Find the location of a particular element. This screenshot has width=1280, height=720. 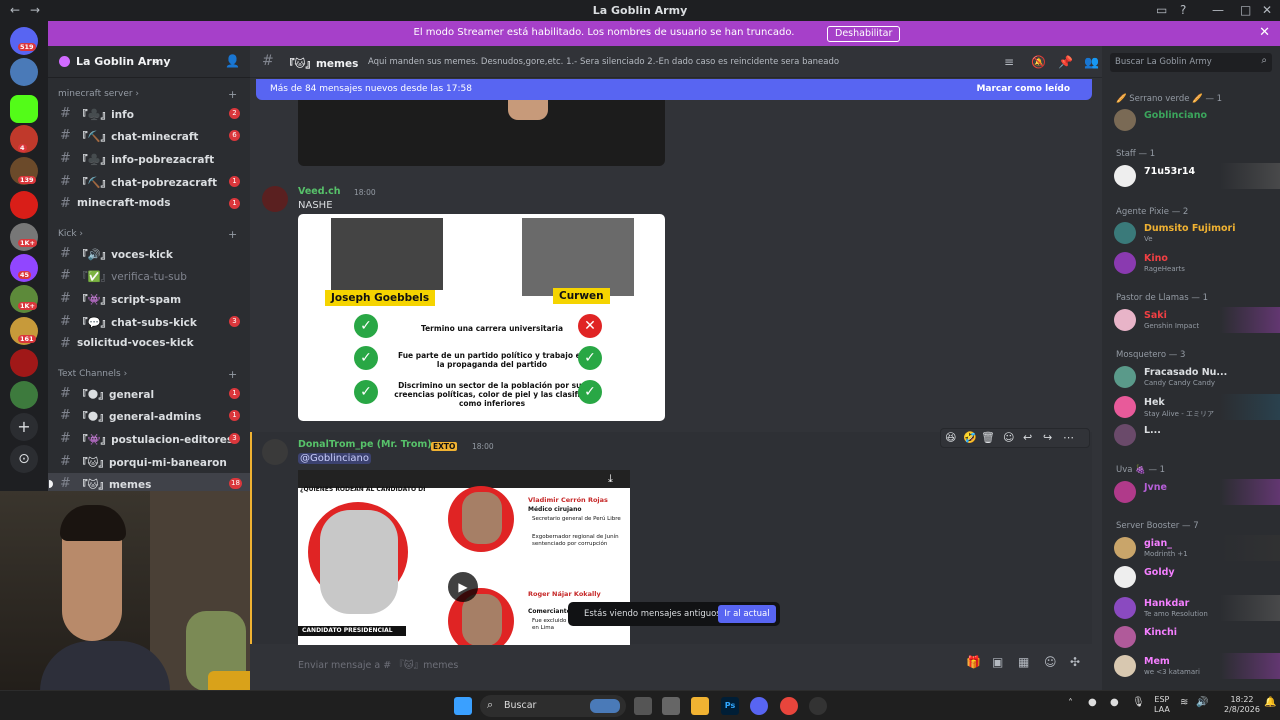

gift-icon: 🎁 is located at coordinates (973, 662).